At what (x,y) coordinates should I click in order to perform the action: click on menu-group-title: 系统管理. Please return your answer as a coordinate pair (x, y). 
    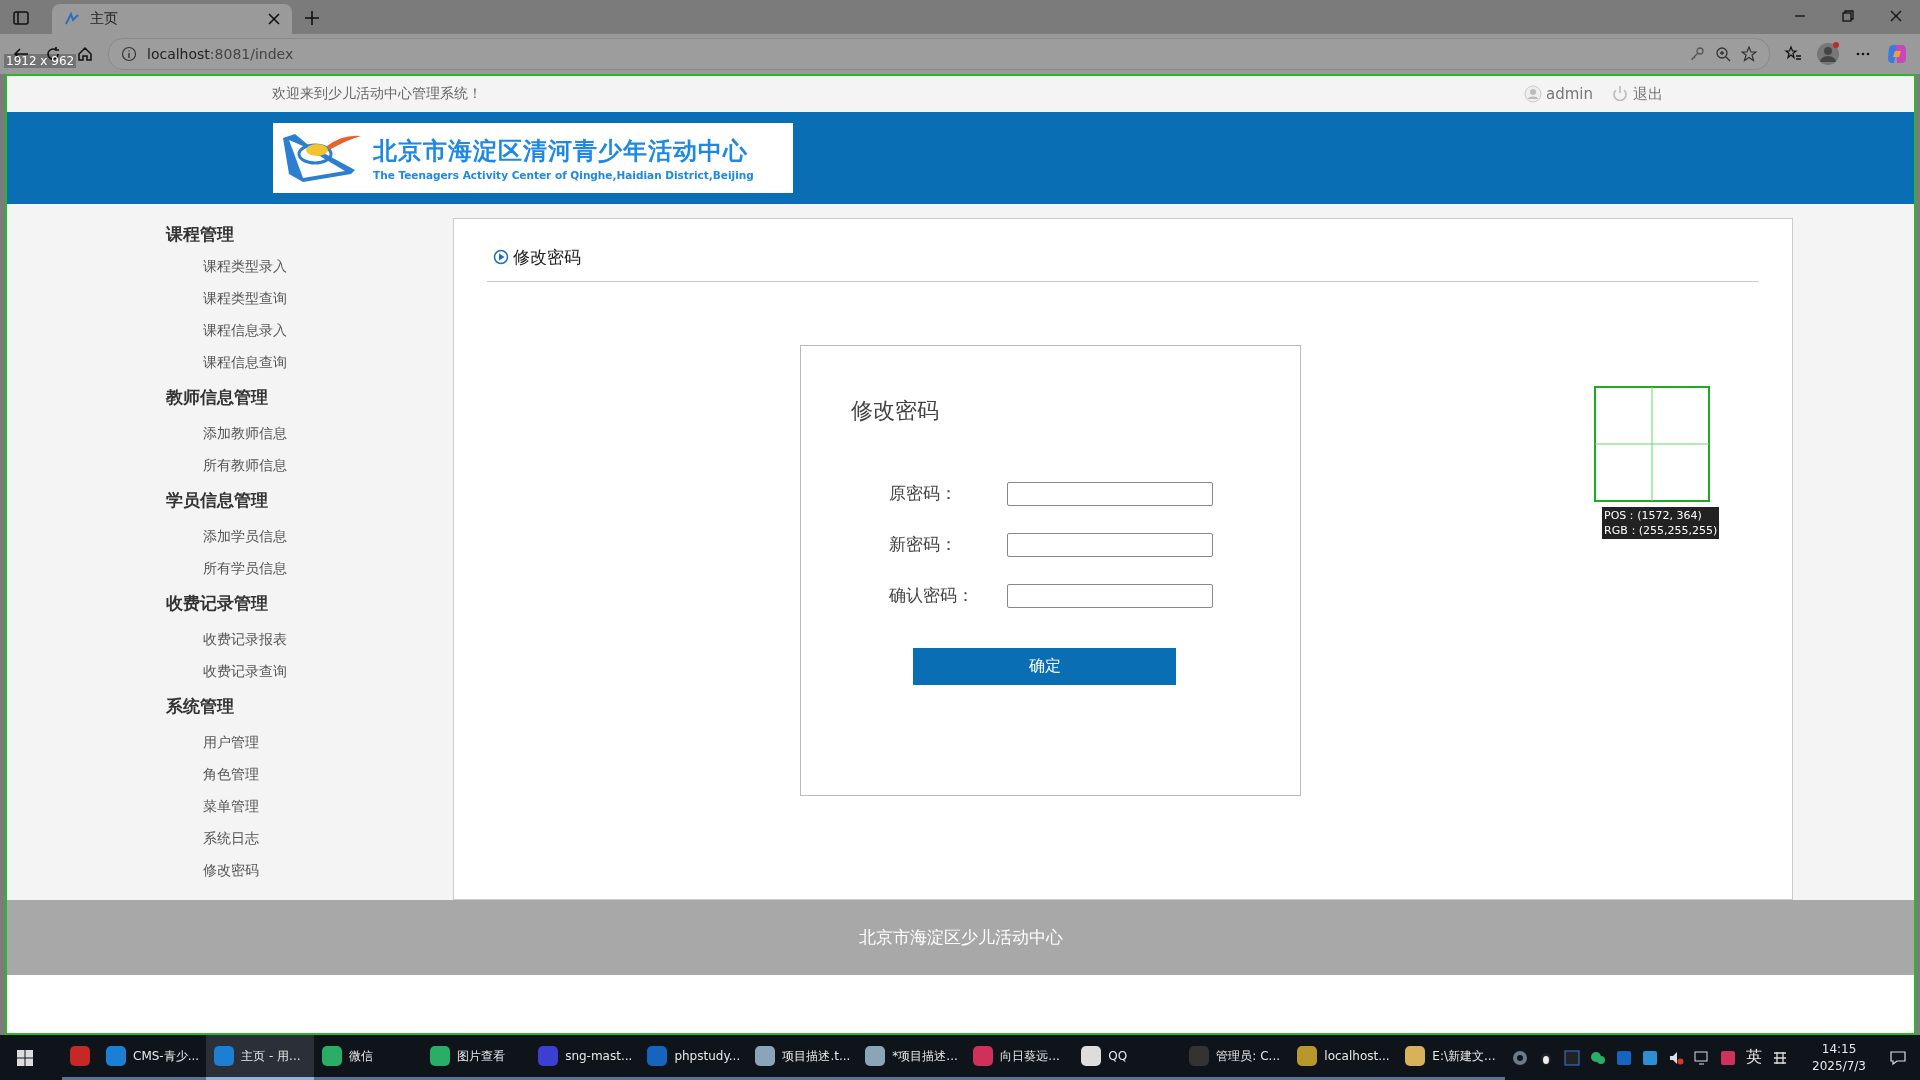
    Looking at the image, I should click on (200, 706).